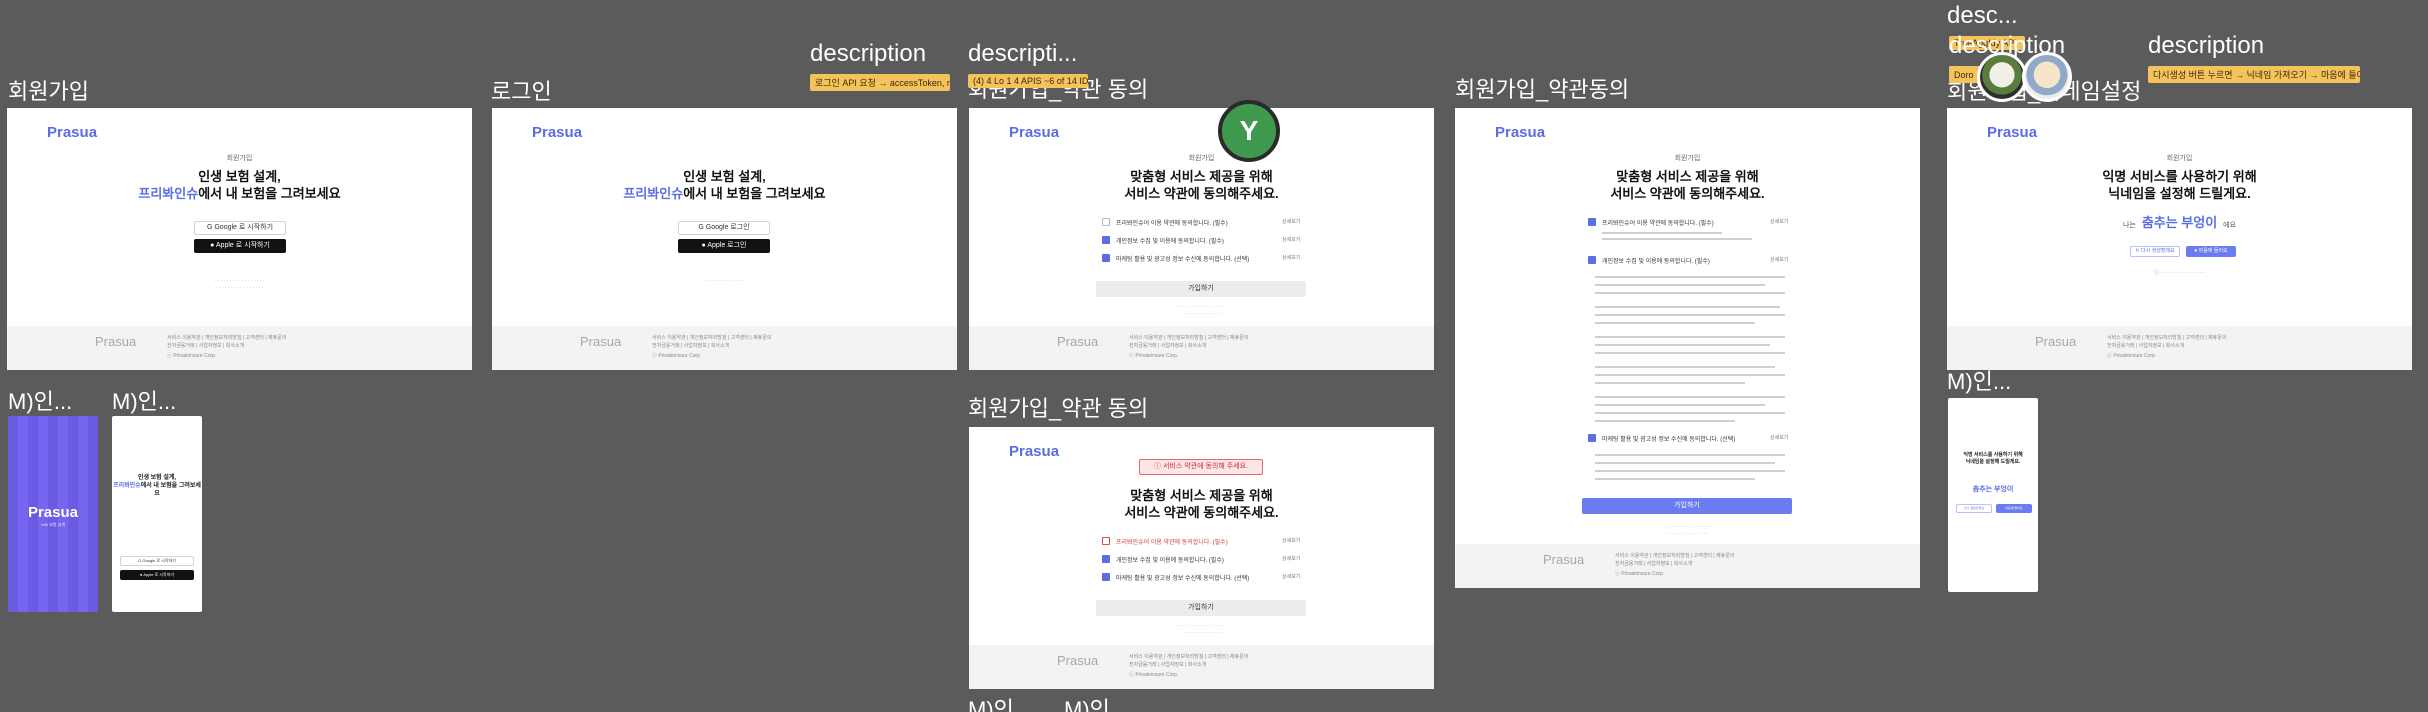 The width and height of the screenshot is (2428, 712). I want to click on apple-start-button: ● Apple 로 시작하기, so click(240, 246).